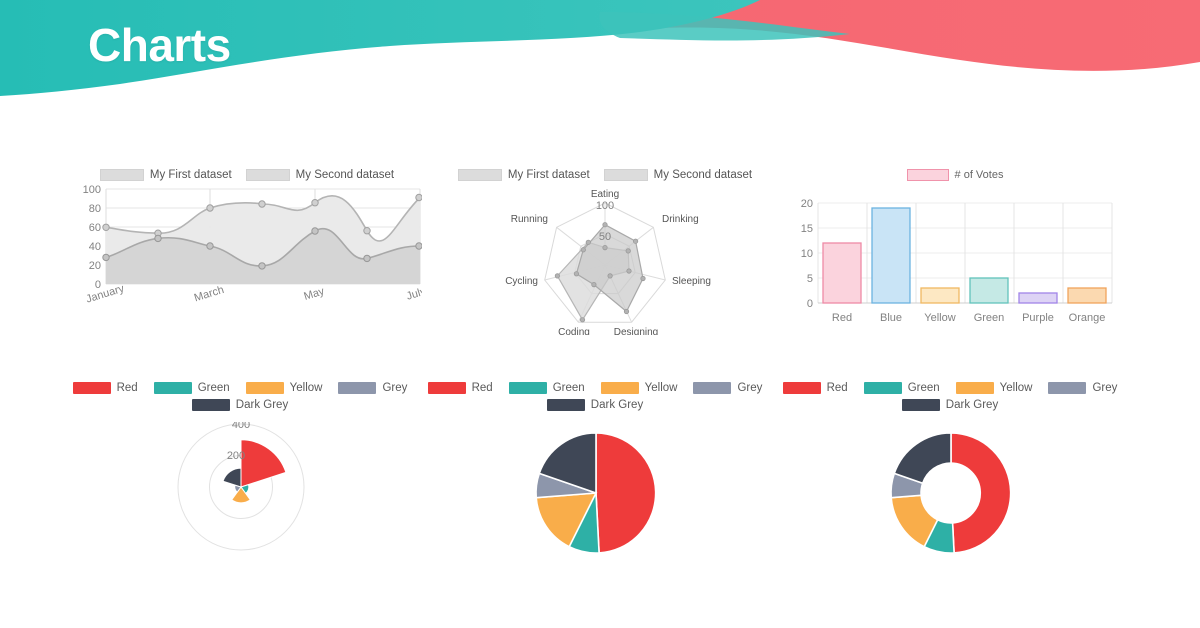 This screenshot has width=1200, height=628. I want to click on bar-blue, so click(891, 255).